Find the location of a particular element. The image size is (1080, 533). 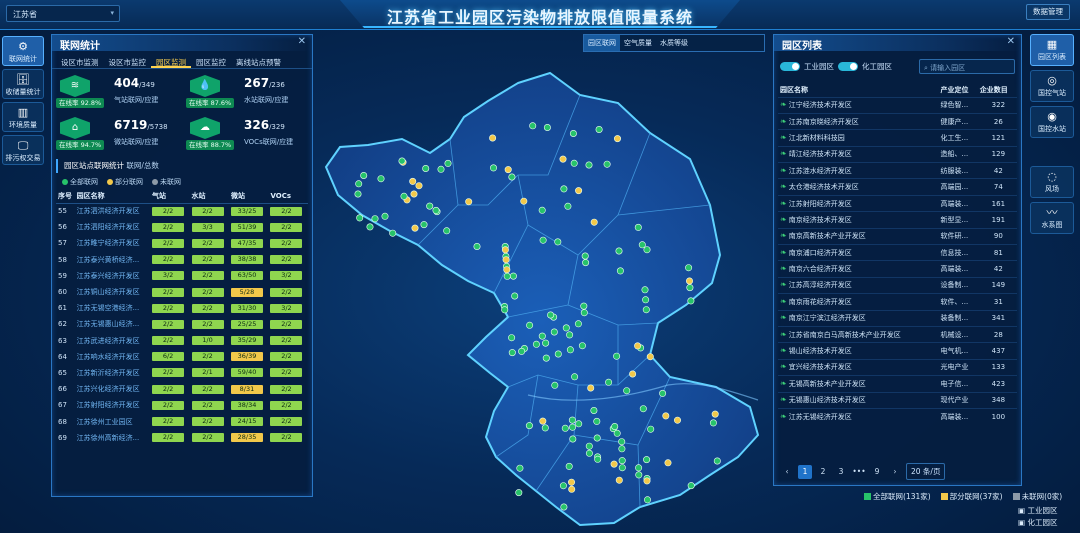

table-row: 56 江苏泗阳经济开发区 2/2 3/3 51/39 2/2 is located at coordinates (182, 227).